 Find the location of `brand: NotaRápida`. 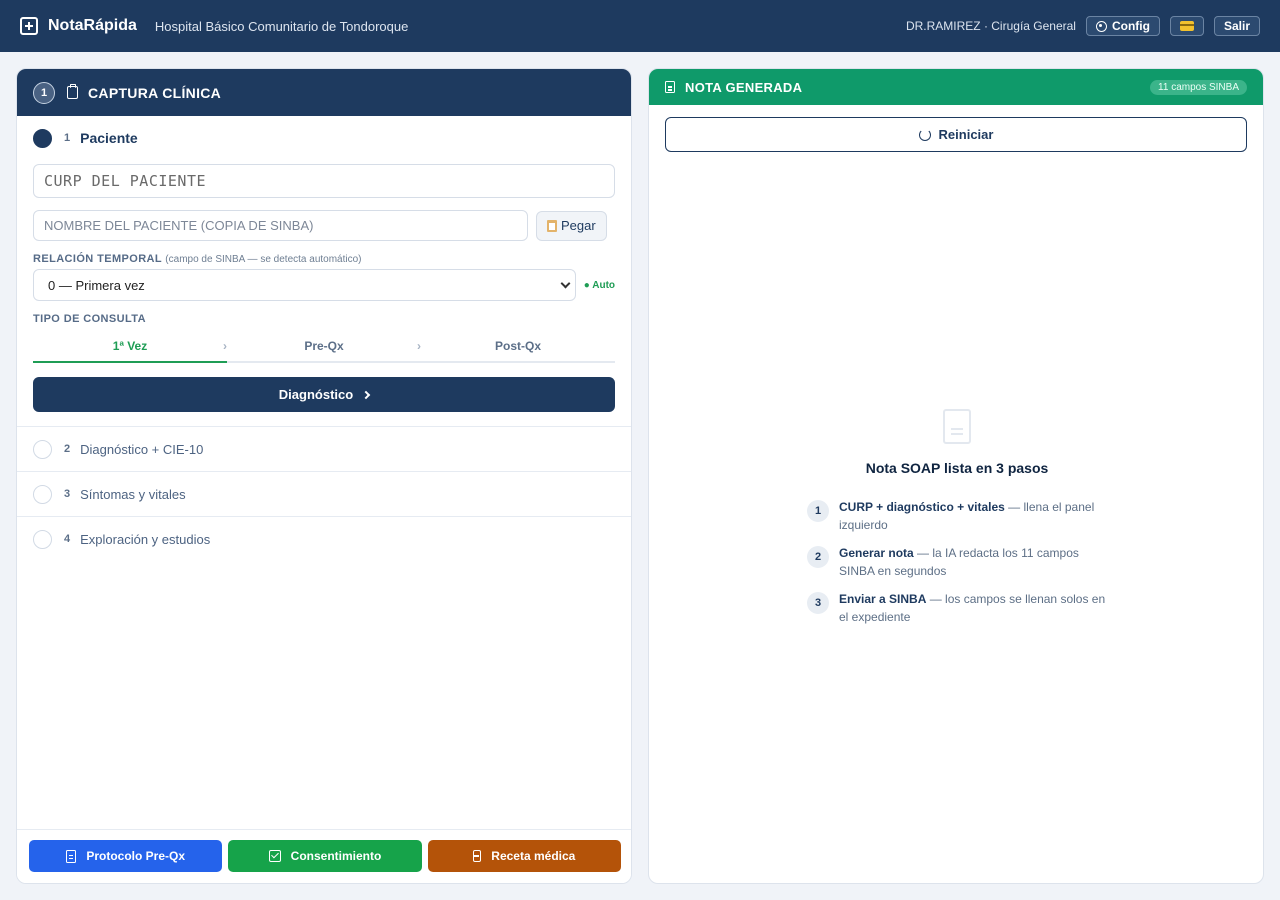

brand: NotaRápida is located at coordinates (78, 26).